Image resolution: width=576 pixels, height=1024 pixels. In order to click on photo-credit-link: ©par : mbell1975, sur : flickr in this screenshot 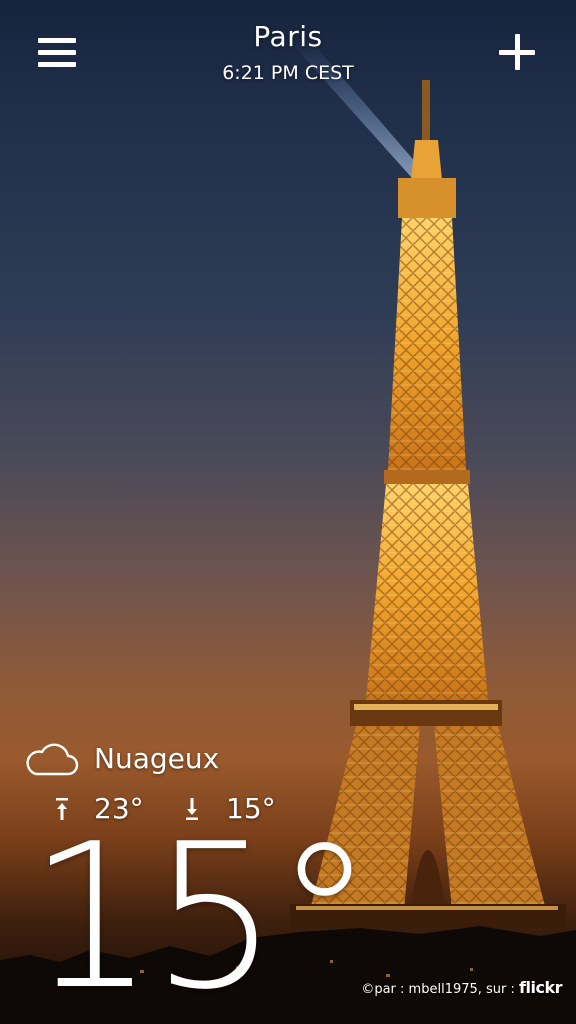, I will do `click(461, 987)`.